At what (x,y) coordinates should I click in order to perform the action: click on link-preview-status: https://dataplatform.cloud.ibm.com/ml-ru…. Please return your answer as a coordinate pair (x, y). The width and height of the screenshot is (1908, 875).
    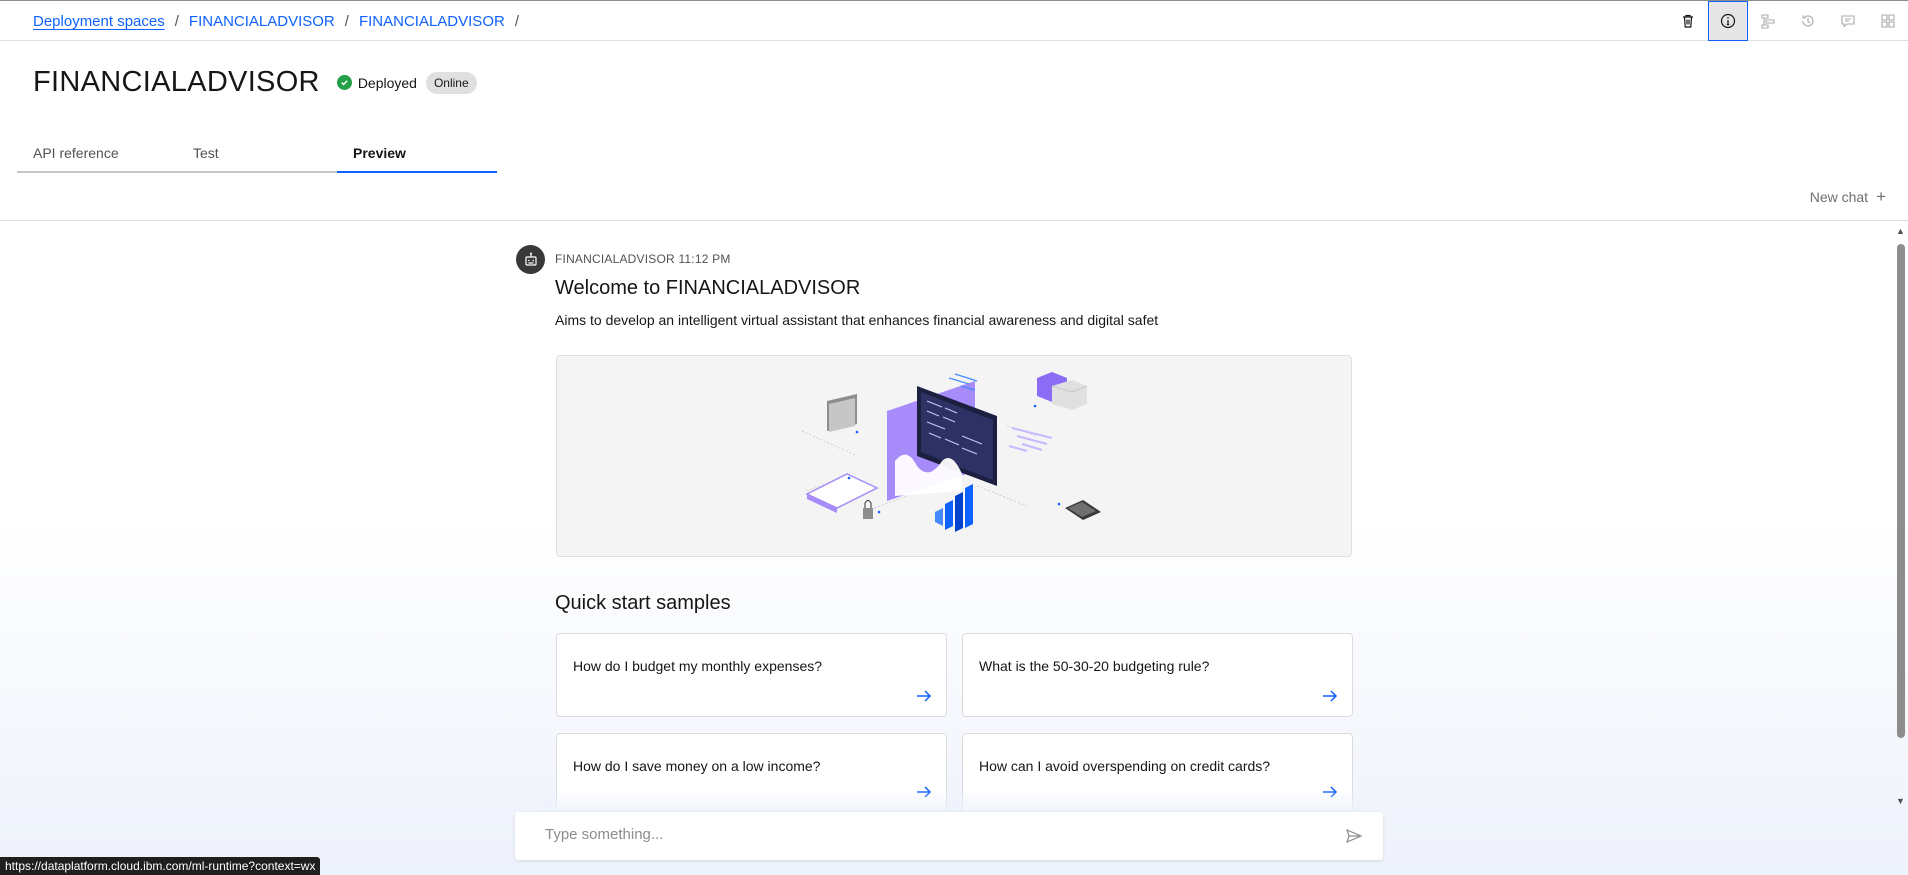
    Looking at the image, I should click on (160, 866).